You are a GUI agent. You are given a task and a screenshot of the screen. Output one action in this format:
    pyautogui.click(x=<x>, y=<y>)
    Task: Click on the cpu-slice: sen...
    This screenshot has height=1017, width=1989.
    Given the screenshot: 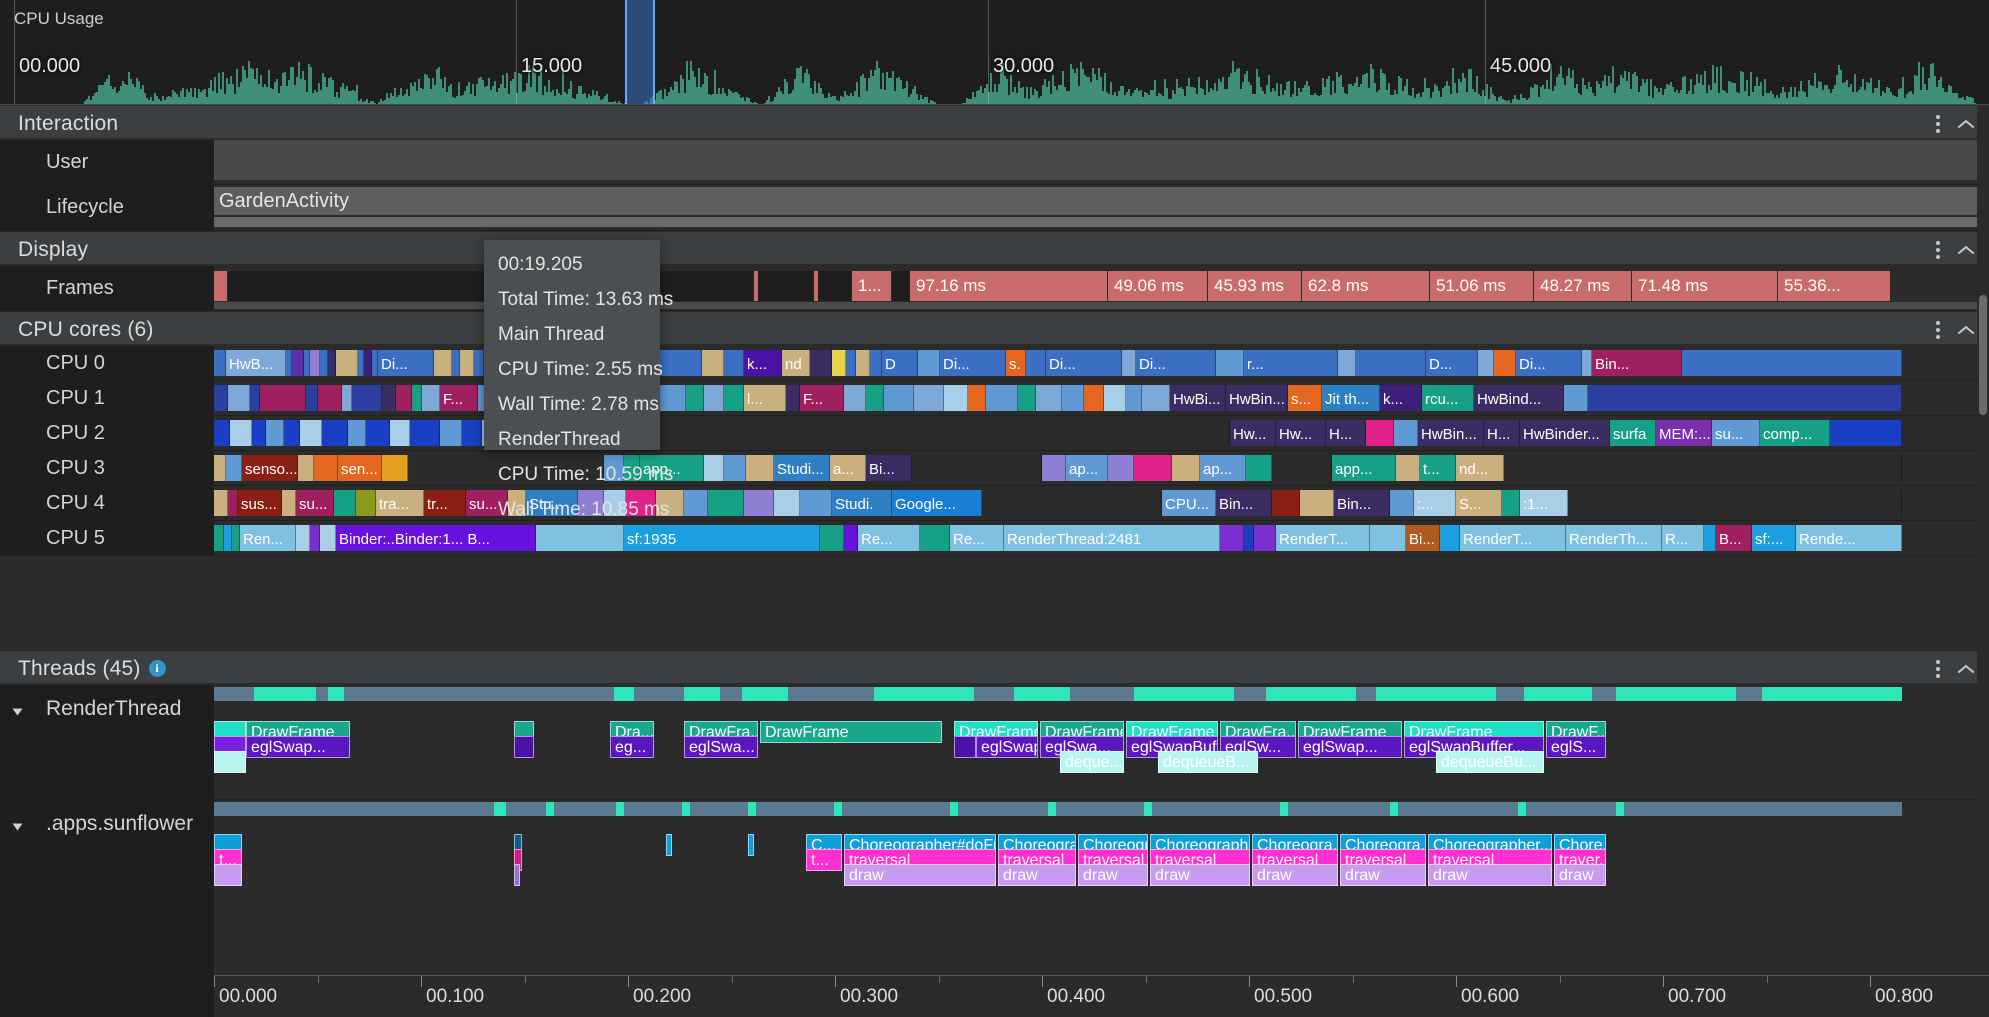 What is the action you would take?
    pyautogui.click(x=360, y=468)
    